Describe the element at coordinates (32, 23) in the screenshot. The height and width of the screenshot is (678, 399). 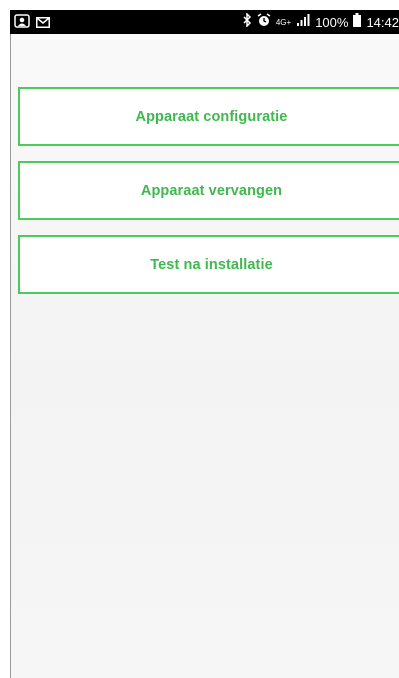
I see `status-bar-notifications` at that location.